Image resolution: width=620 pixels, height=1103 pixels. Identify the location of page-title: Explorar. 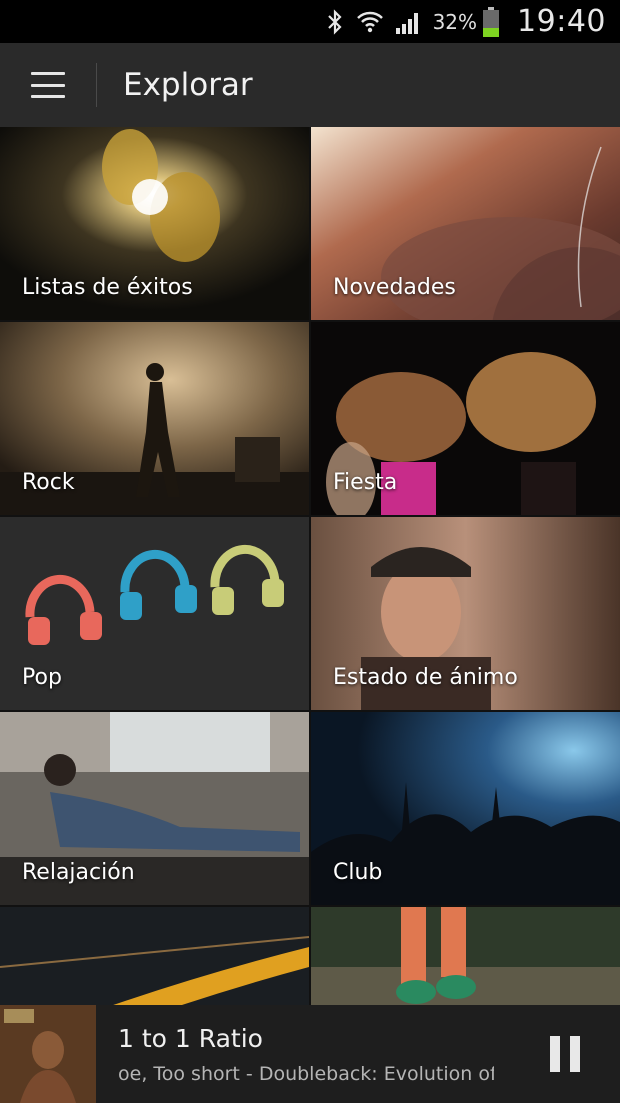
(188, 85).